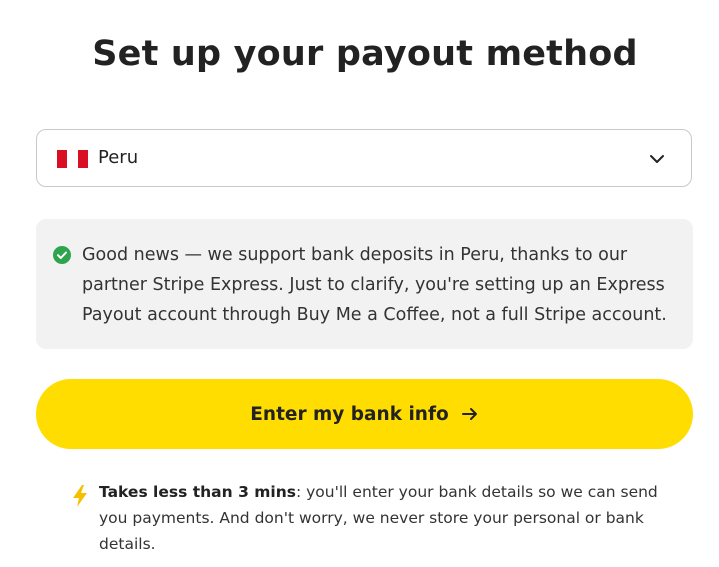  I want to click on enter-bank-info-label: Enter my bank info, so click(349, 414).